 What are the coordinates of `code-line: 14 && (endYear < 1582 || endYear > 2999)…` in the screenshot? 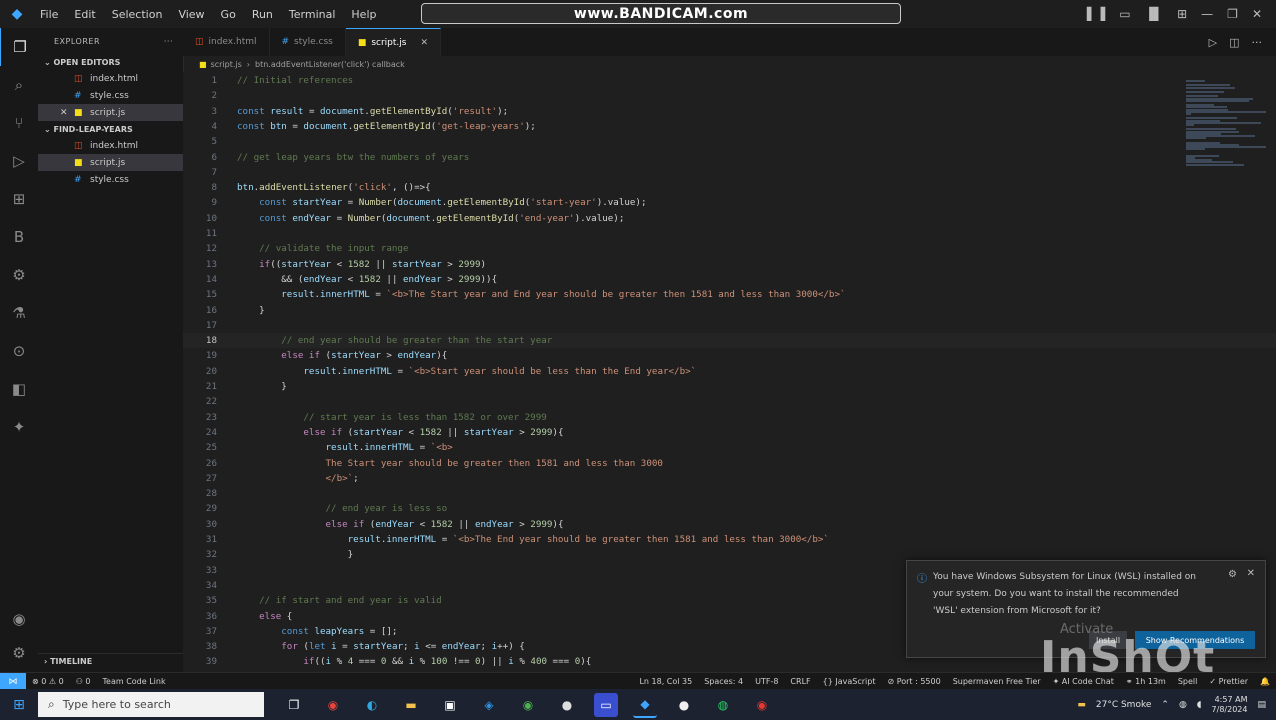 It's located at (729, 279).